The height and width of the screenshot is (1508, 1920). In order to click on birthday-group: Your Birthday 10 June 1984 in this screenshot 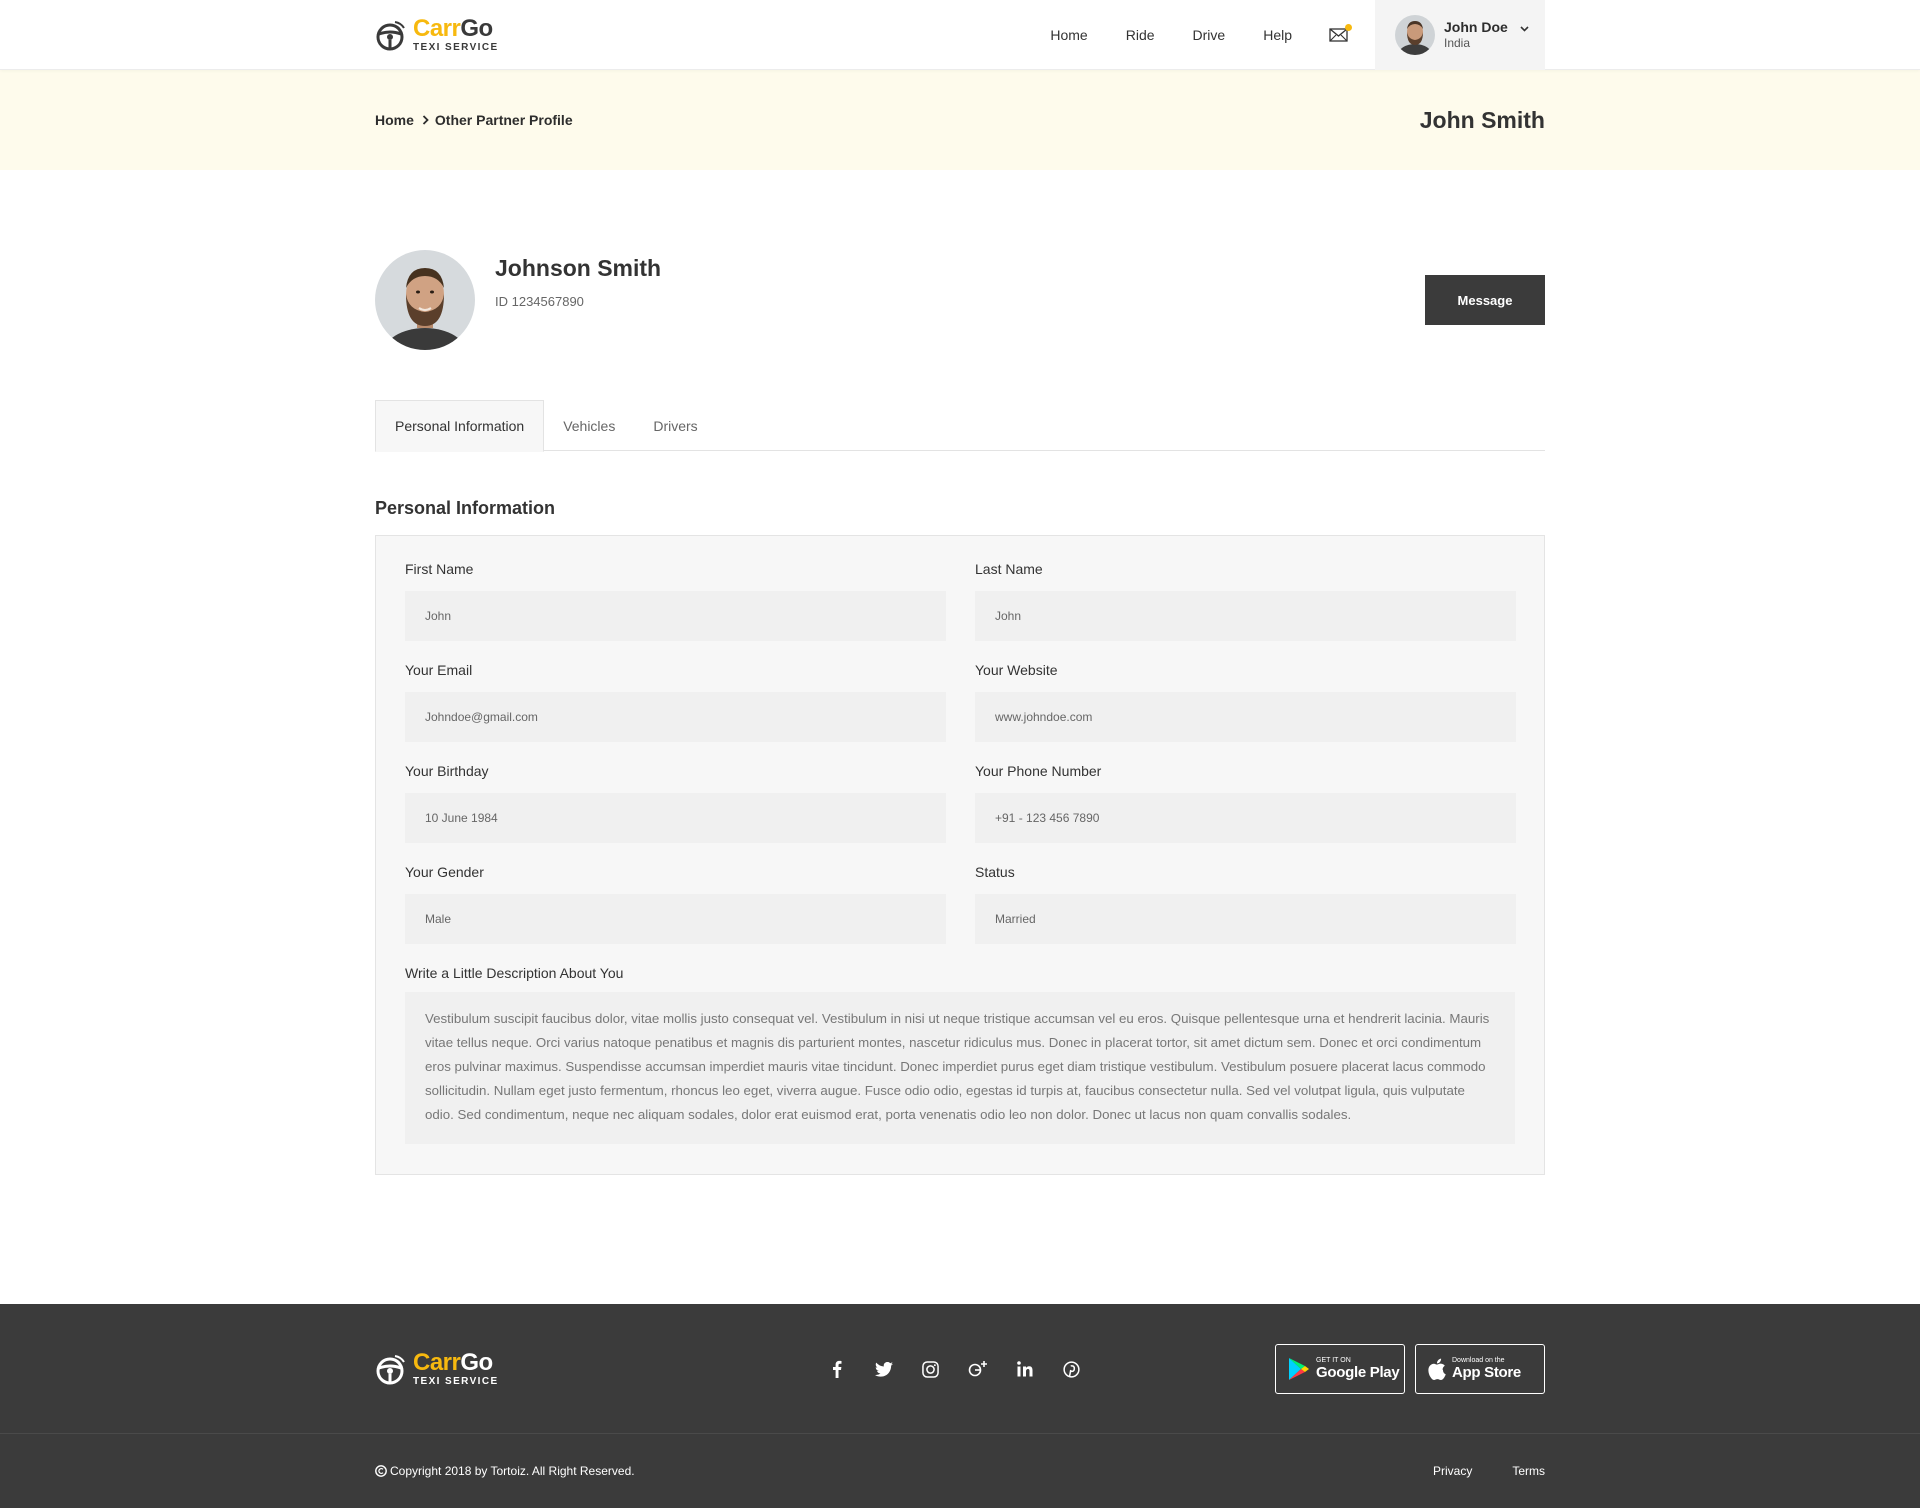, I will do `click(675, 803)`.